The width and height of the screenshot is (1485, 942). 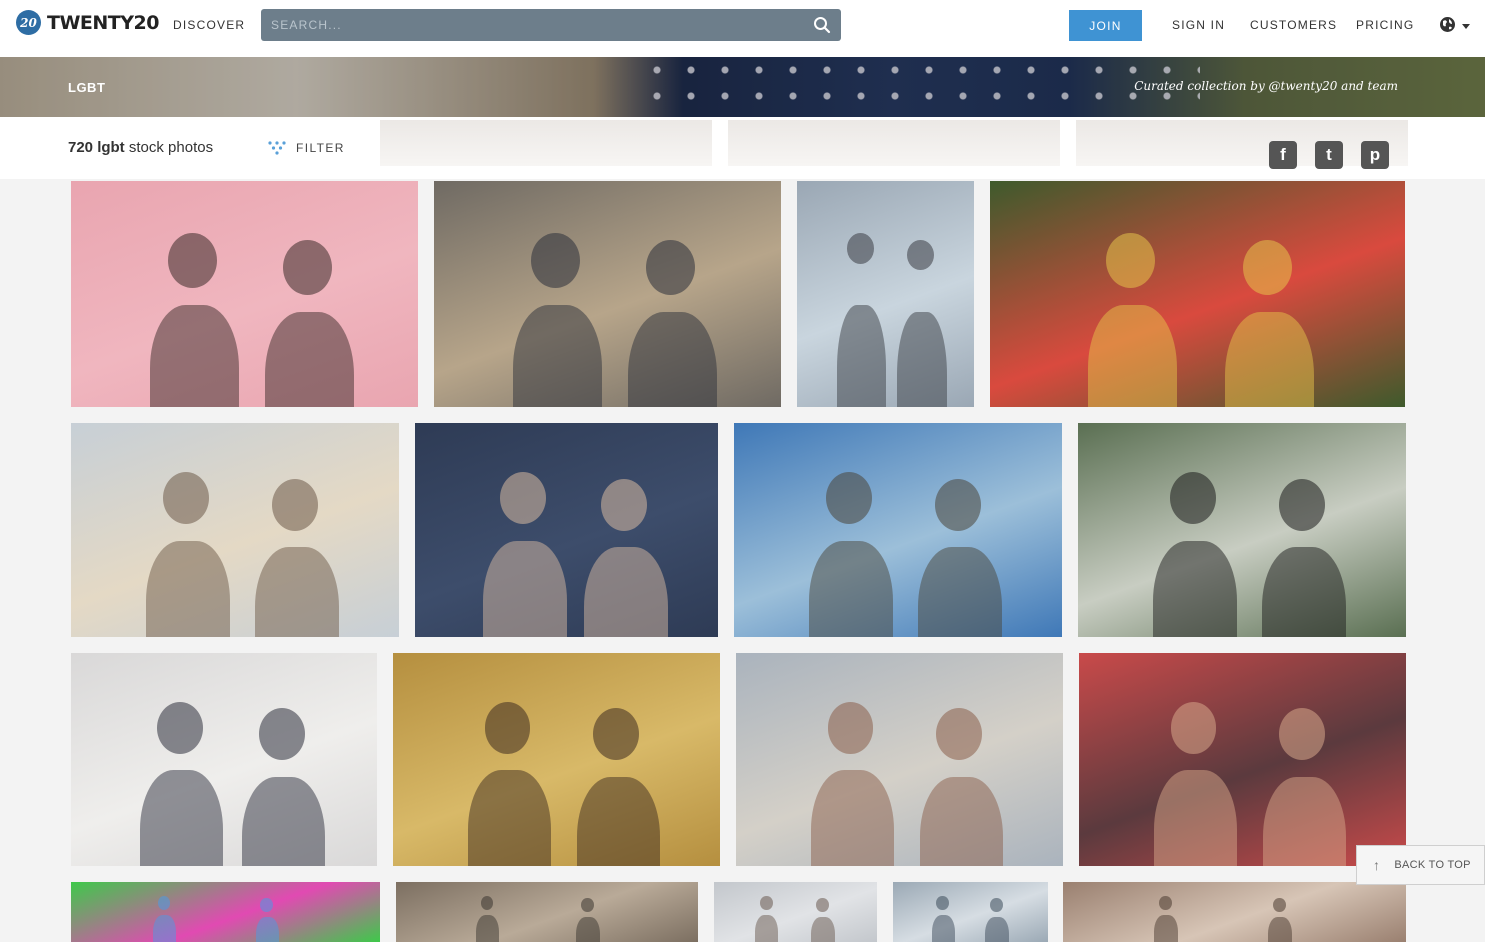 What do you see at coordinates (1377, 865) in the screenshot?
I see `arrow-up-icon: ↑` at bounding box center [1377, 865].